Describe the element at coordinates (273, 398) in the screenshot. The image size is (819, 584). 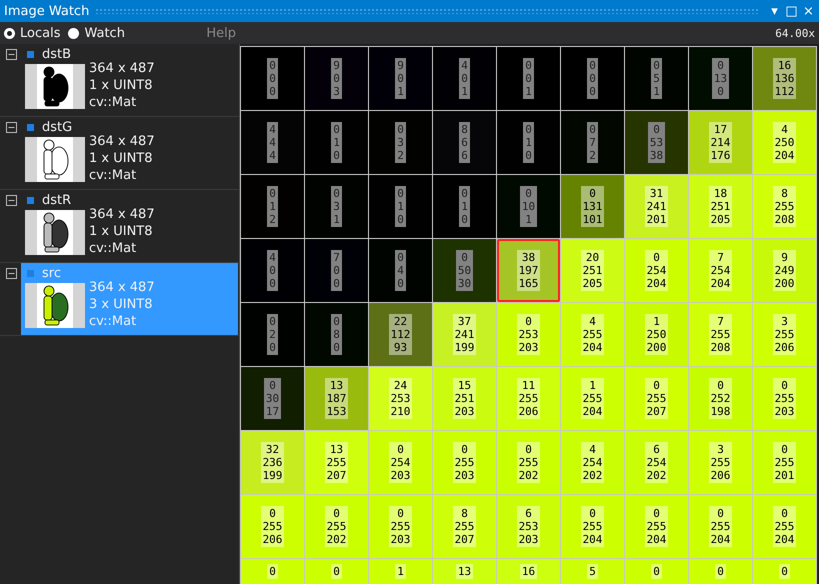
I see `pixel-values: 0 30 17` at that location.